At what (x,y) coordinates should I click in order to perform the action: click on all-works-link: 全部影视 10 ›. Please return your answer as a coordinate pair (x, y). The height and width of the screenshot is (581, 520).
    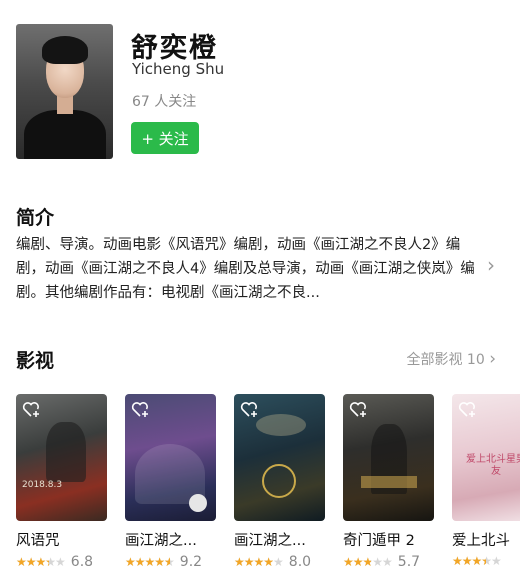
    Looking at the image, I should click on (451, 359).